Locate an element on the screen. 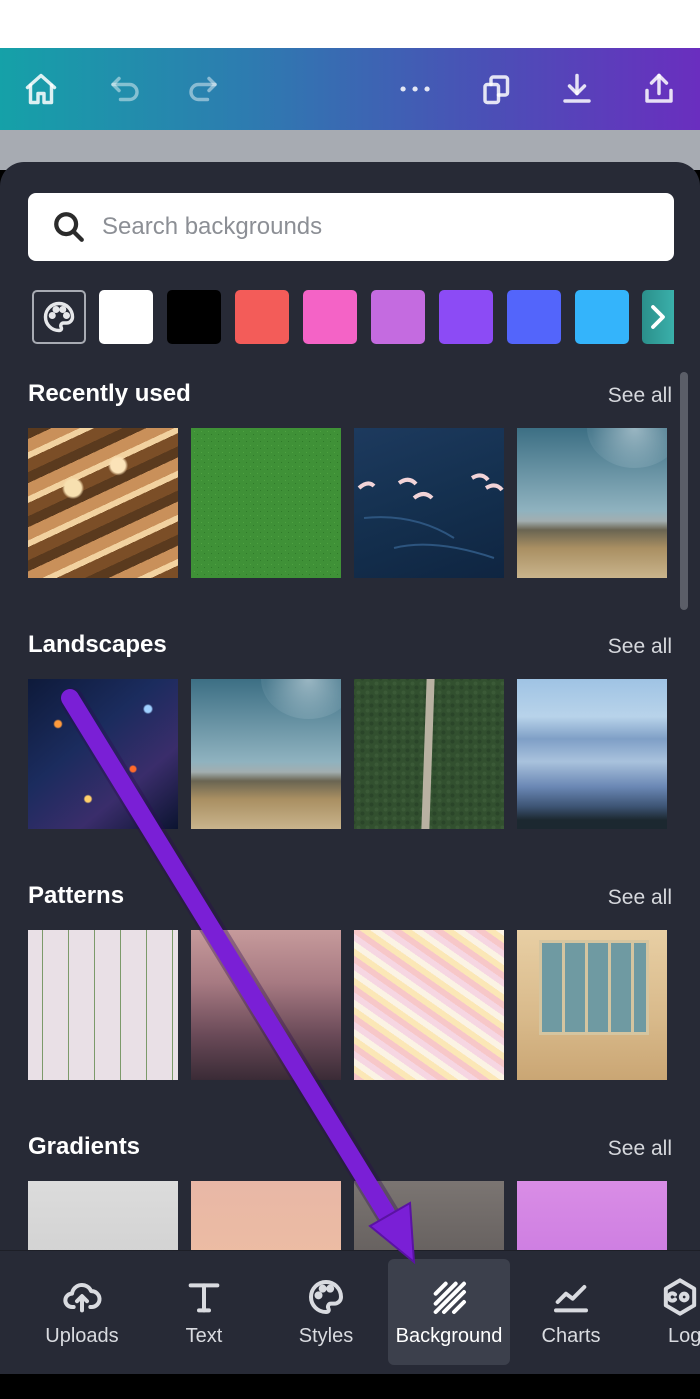 The image size is (700, 1399). see-all-landscapes-link: See all is located at coordinates (640, 647).